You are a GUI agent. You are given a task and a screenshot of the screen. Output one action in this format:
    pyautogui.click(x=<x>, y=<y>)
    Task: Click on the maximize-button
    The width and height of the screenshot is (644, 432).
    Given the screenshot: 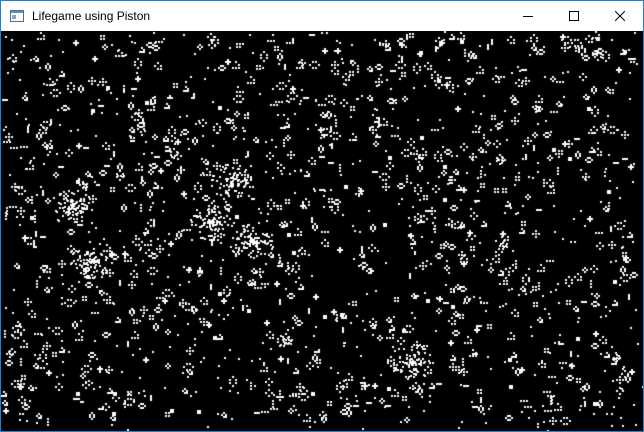 What is the action you would take?
    pyautogui.click(x=574, y=16)
    